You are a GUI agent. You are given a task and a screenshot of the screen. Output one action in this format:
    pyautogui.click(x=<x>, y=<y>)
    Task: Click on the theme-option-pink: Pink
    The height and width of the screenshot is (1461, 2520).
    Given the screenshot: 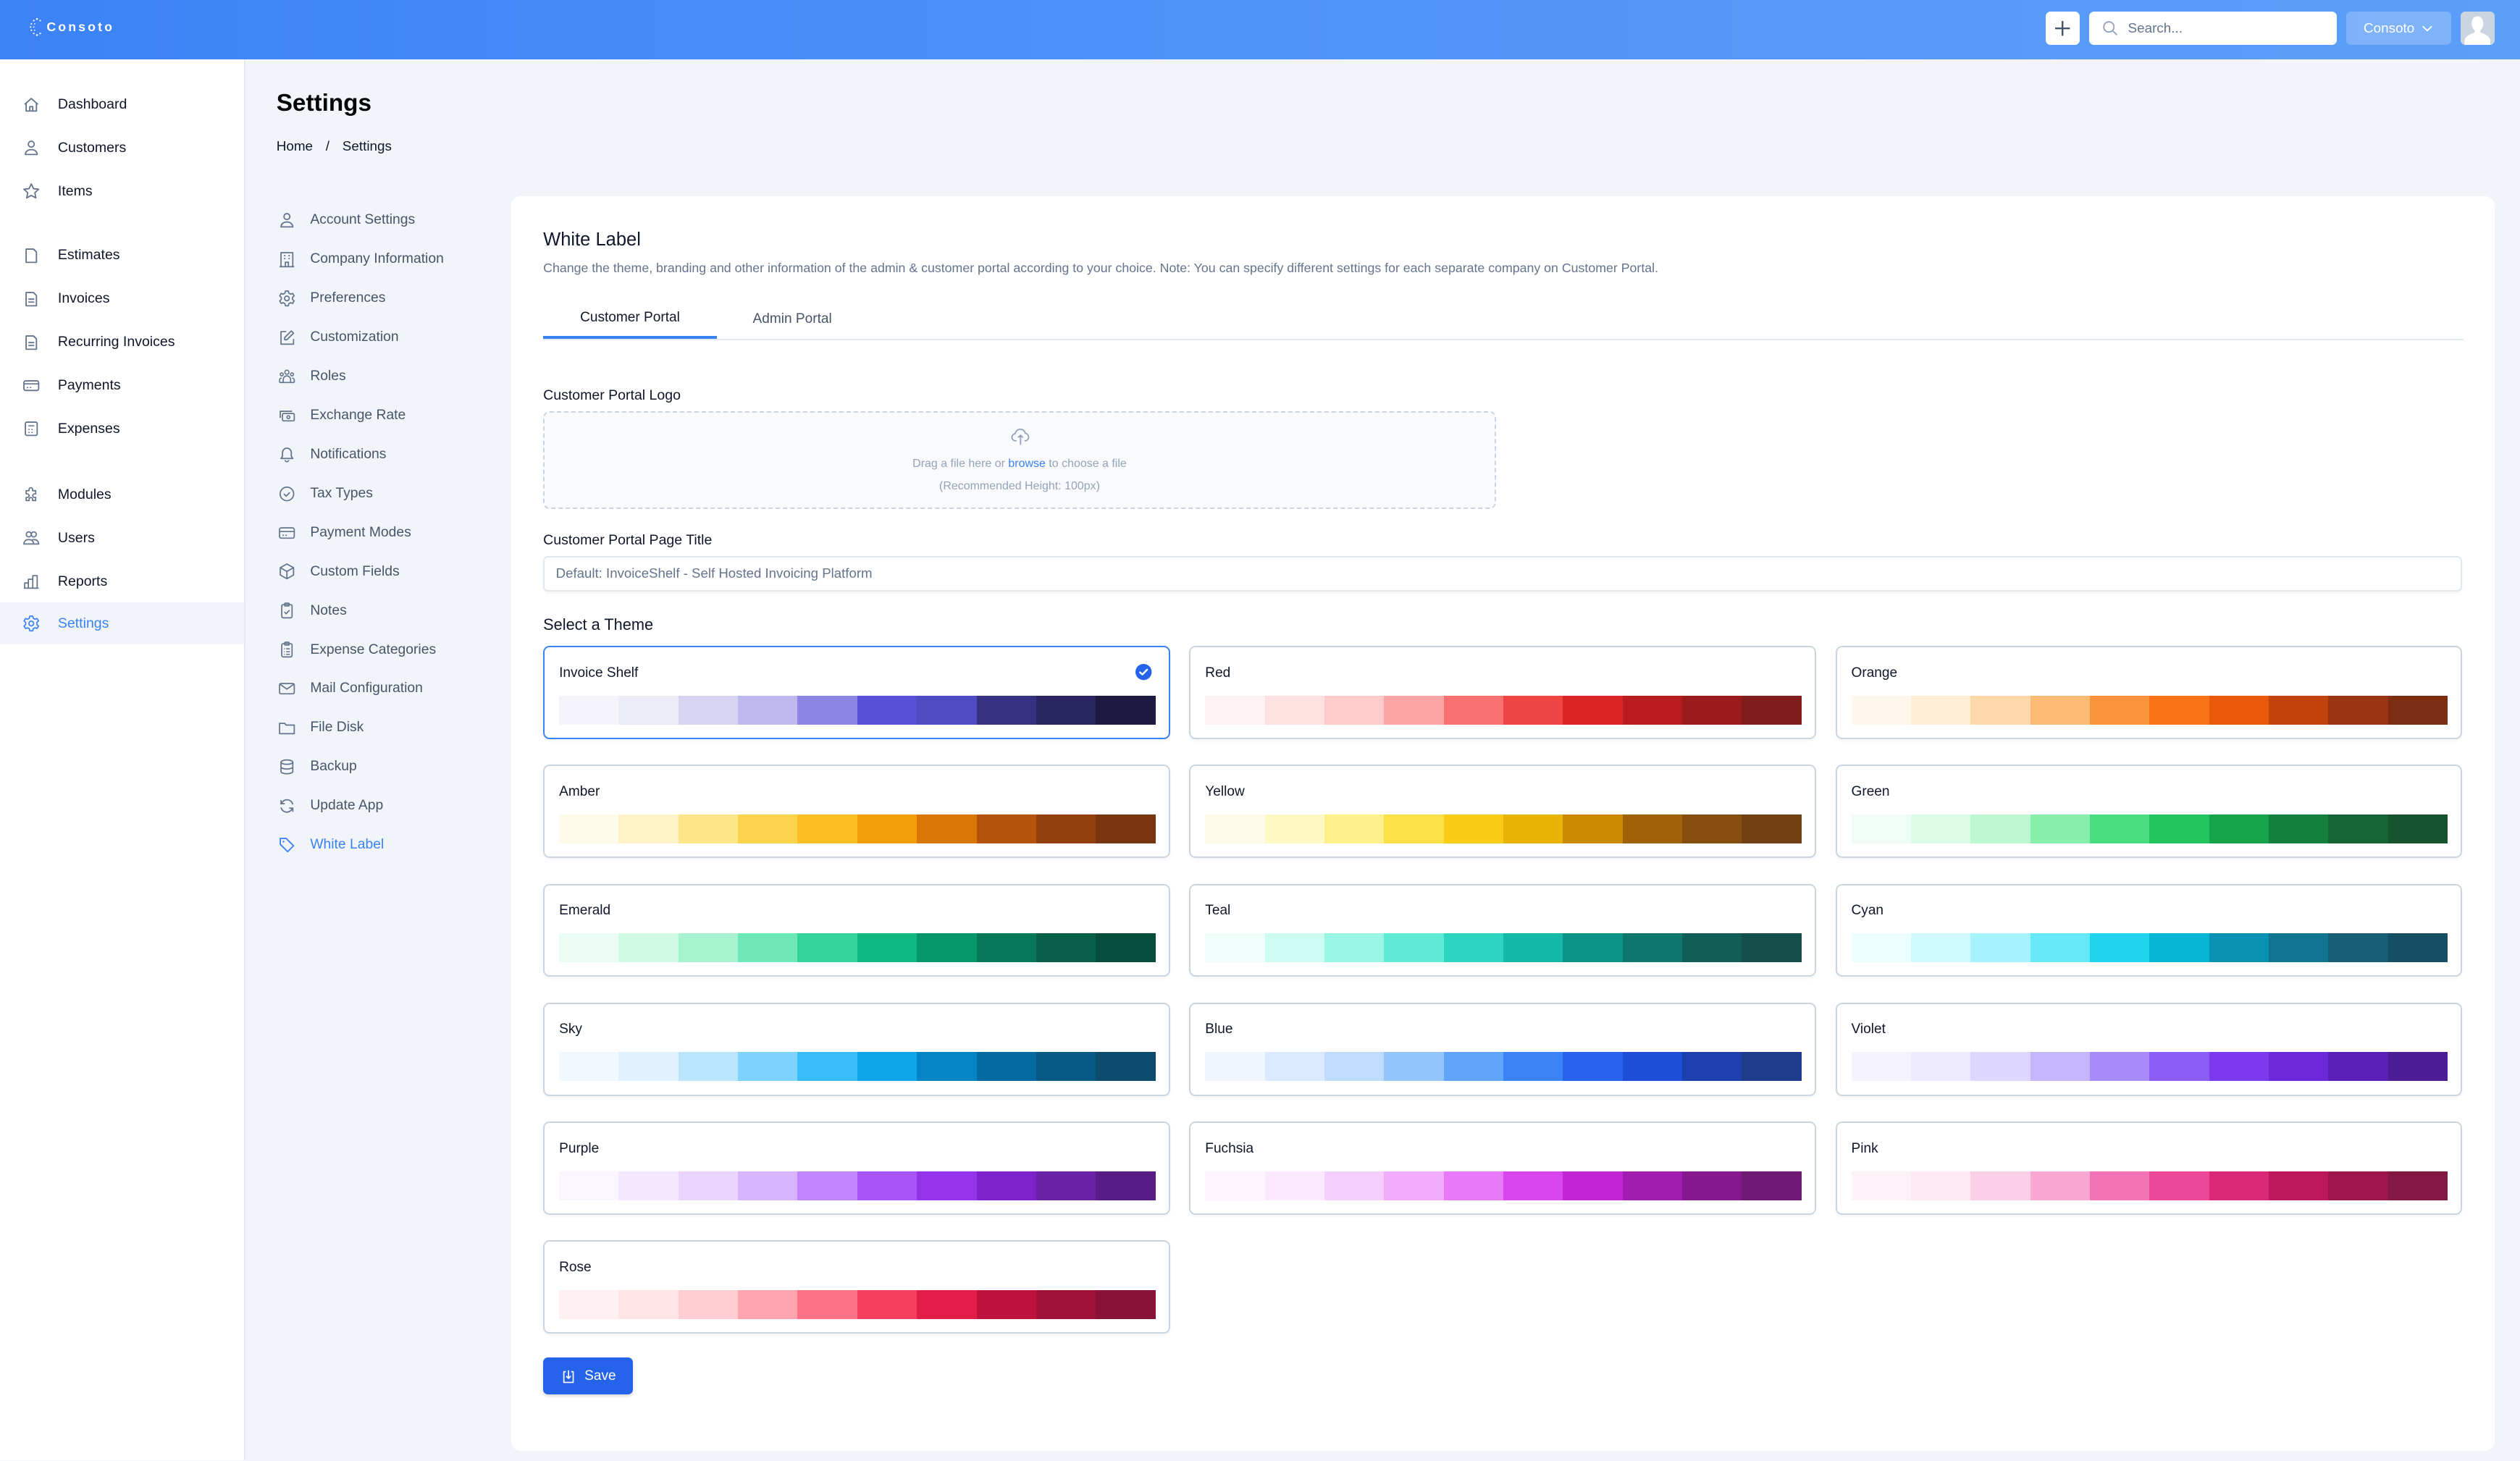 What is the action you would take?
    pyautogui.click(x=2149, y=1168)
    